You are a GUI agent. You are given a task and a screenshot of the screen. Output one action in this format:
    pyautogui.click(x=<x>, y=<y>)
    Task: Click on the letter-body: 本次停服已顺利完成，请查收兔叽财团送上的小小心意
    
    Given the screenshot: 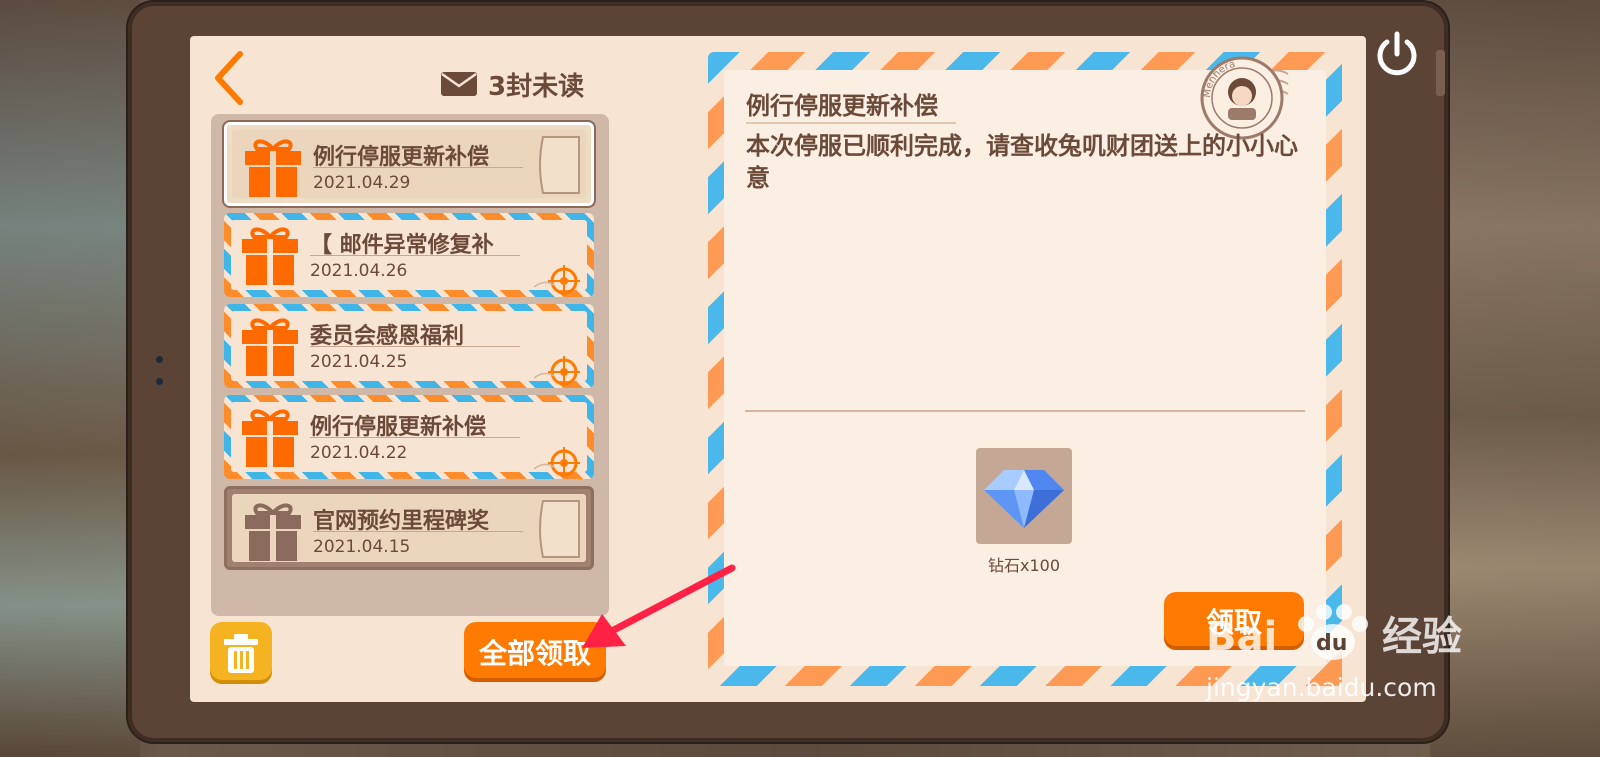 What is the action you would take?
    pyautogui.click(x=1022, y=162)
    